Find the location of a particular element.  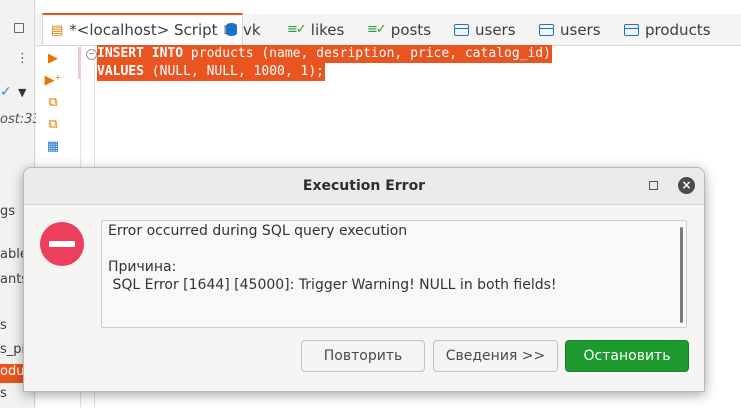

dialog-titlebar: Execution Error × is located at coordinates (364, 186).